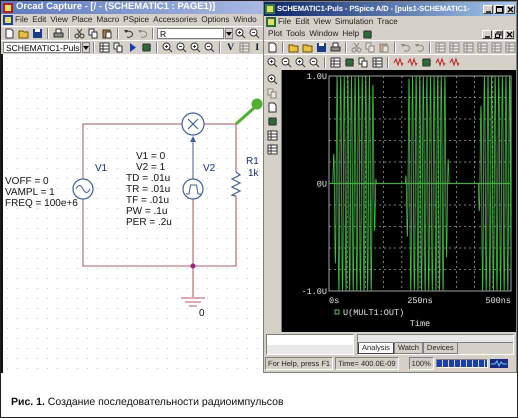 The height and width of the screenshot is (418, 518). Describe the element at coordinates (231, 48) in the screenshot. I see `source-button: V` at that location.